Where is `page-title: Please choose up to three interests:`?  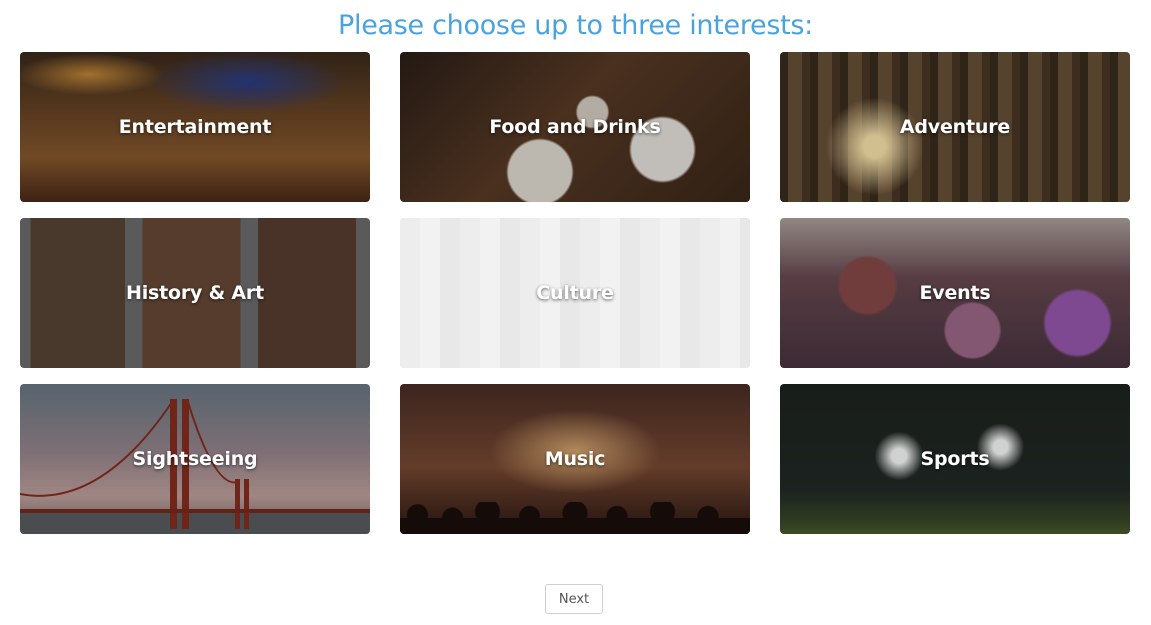 page-title: Please choose up to three interests: is located at coordinates (575, 25).